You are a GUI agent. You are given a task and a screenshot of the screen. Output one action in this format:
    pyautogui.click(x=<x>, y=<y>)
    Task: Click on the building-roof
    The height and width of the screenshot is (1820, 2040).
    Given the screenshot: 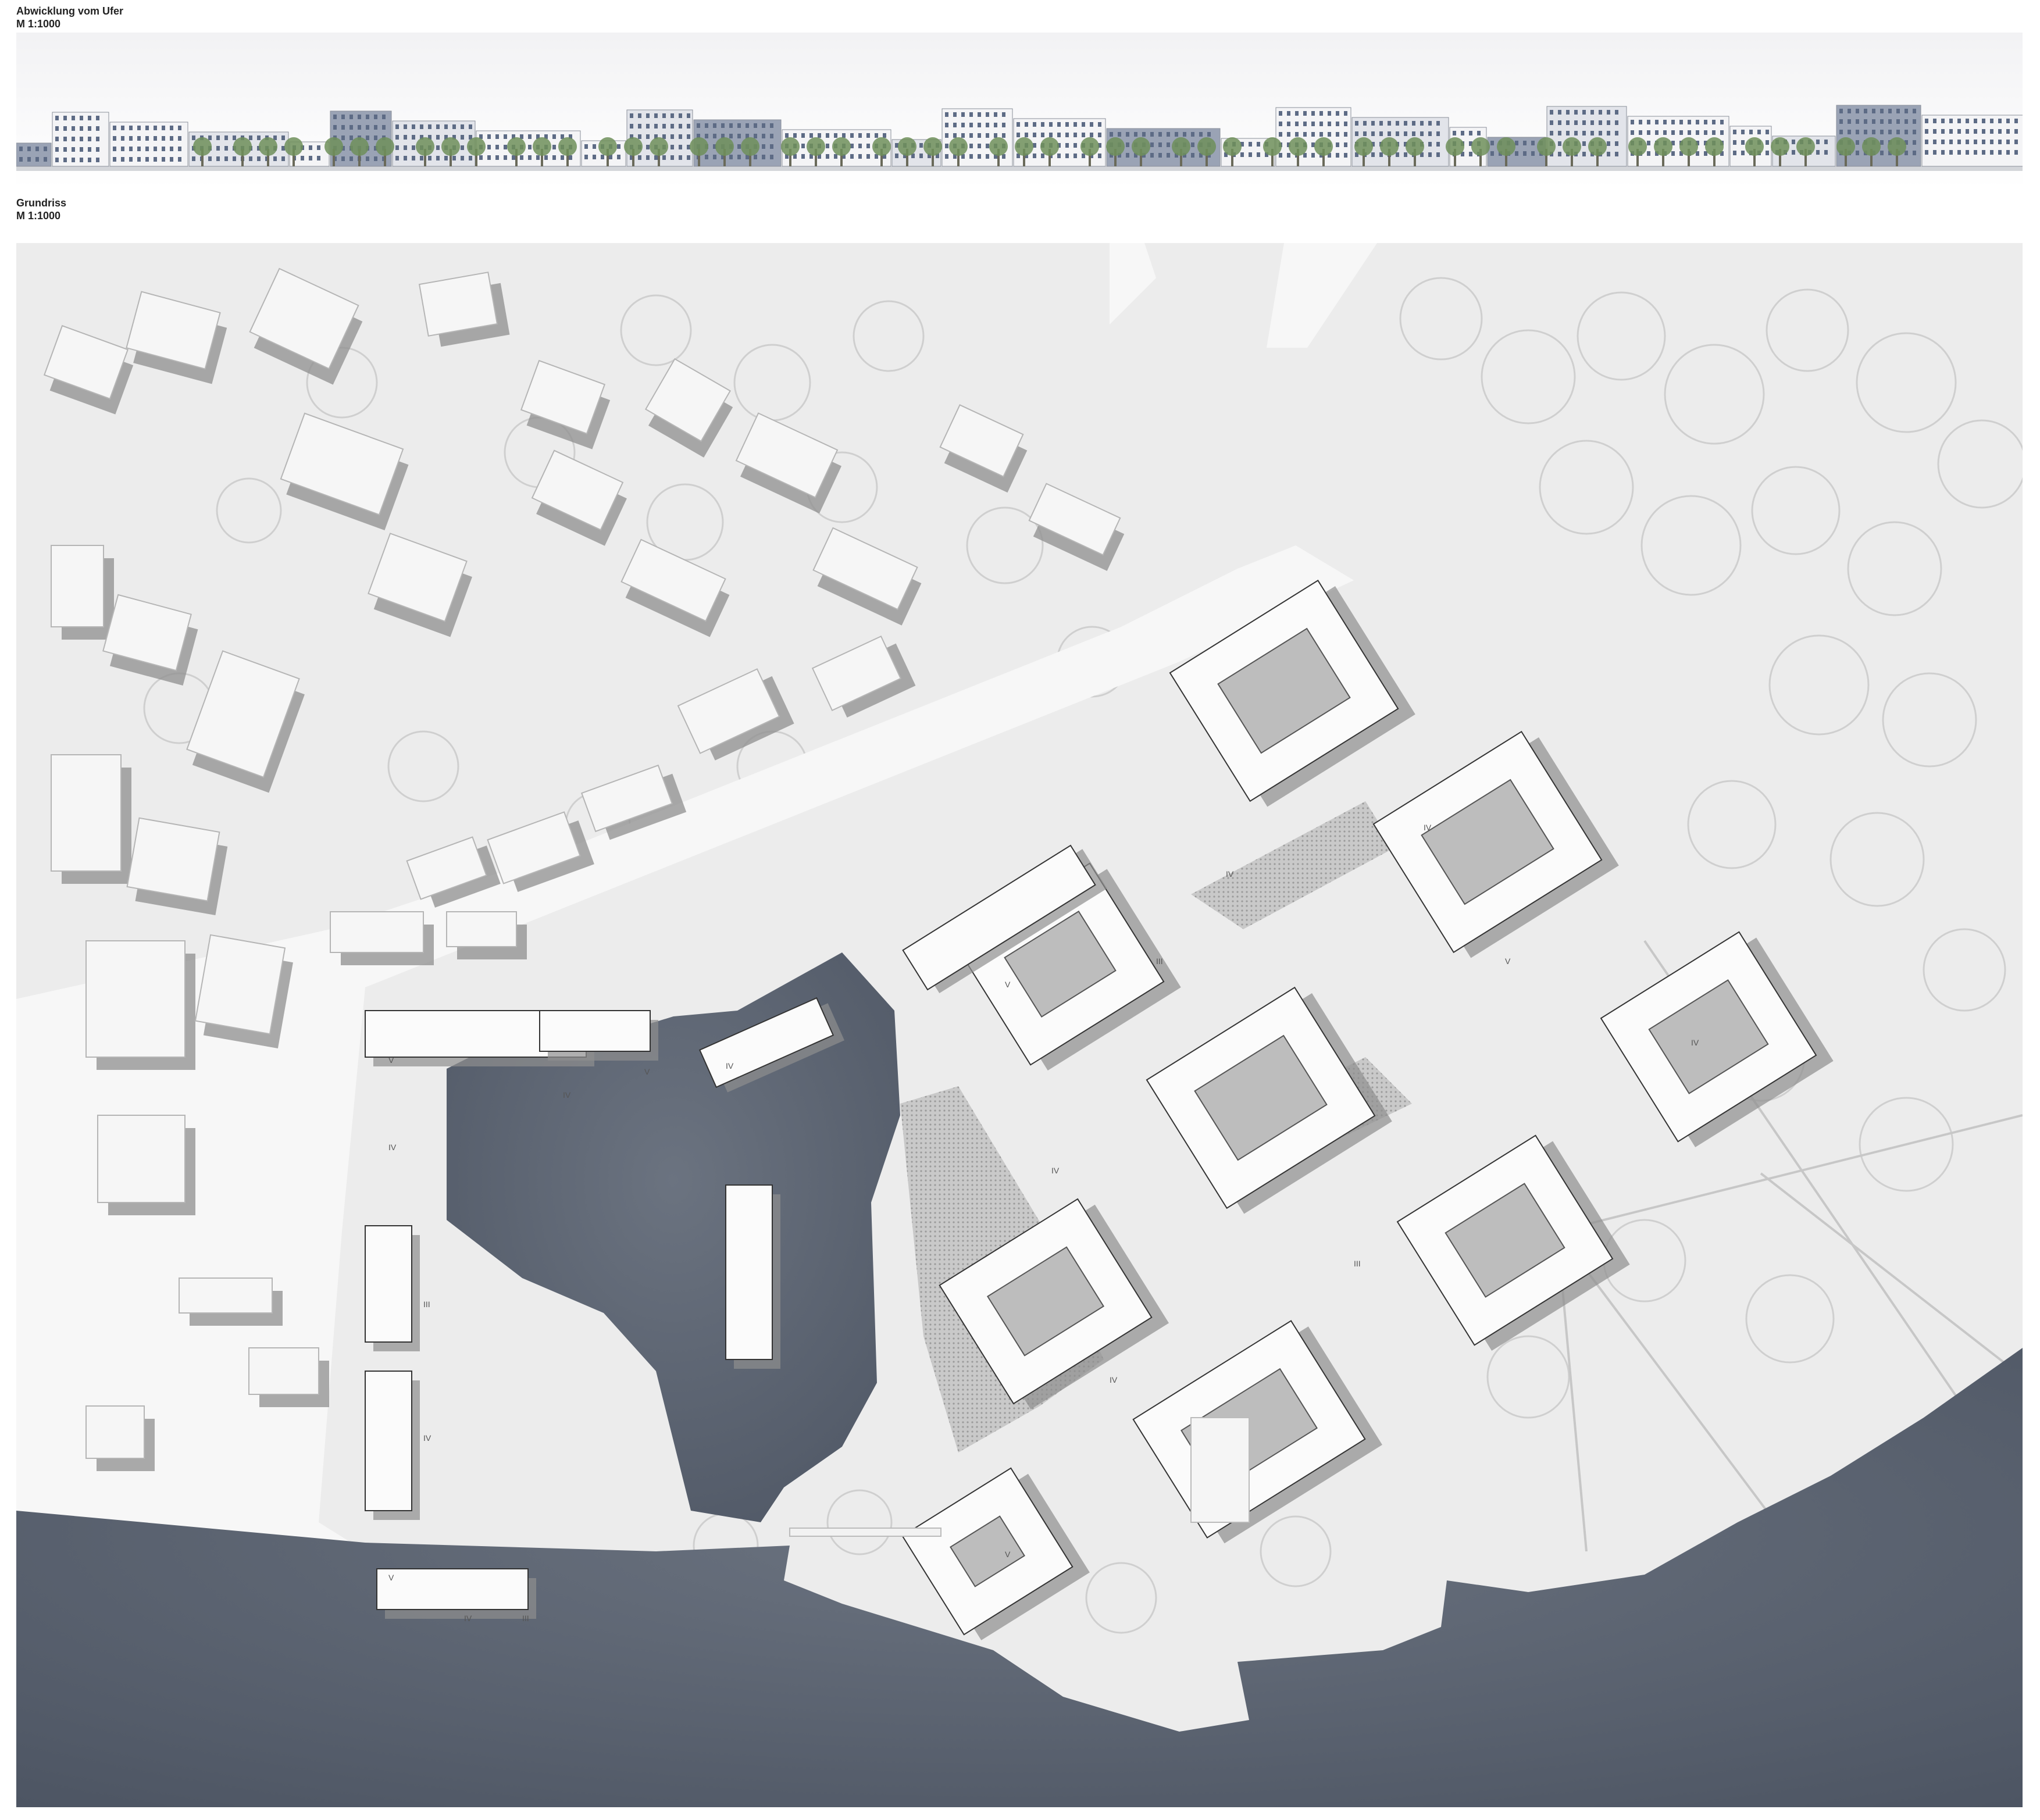 What is the action you would take?
    pyautogui.click(x=135, y=999)
    